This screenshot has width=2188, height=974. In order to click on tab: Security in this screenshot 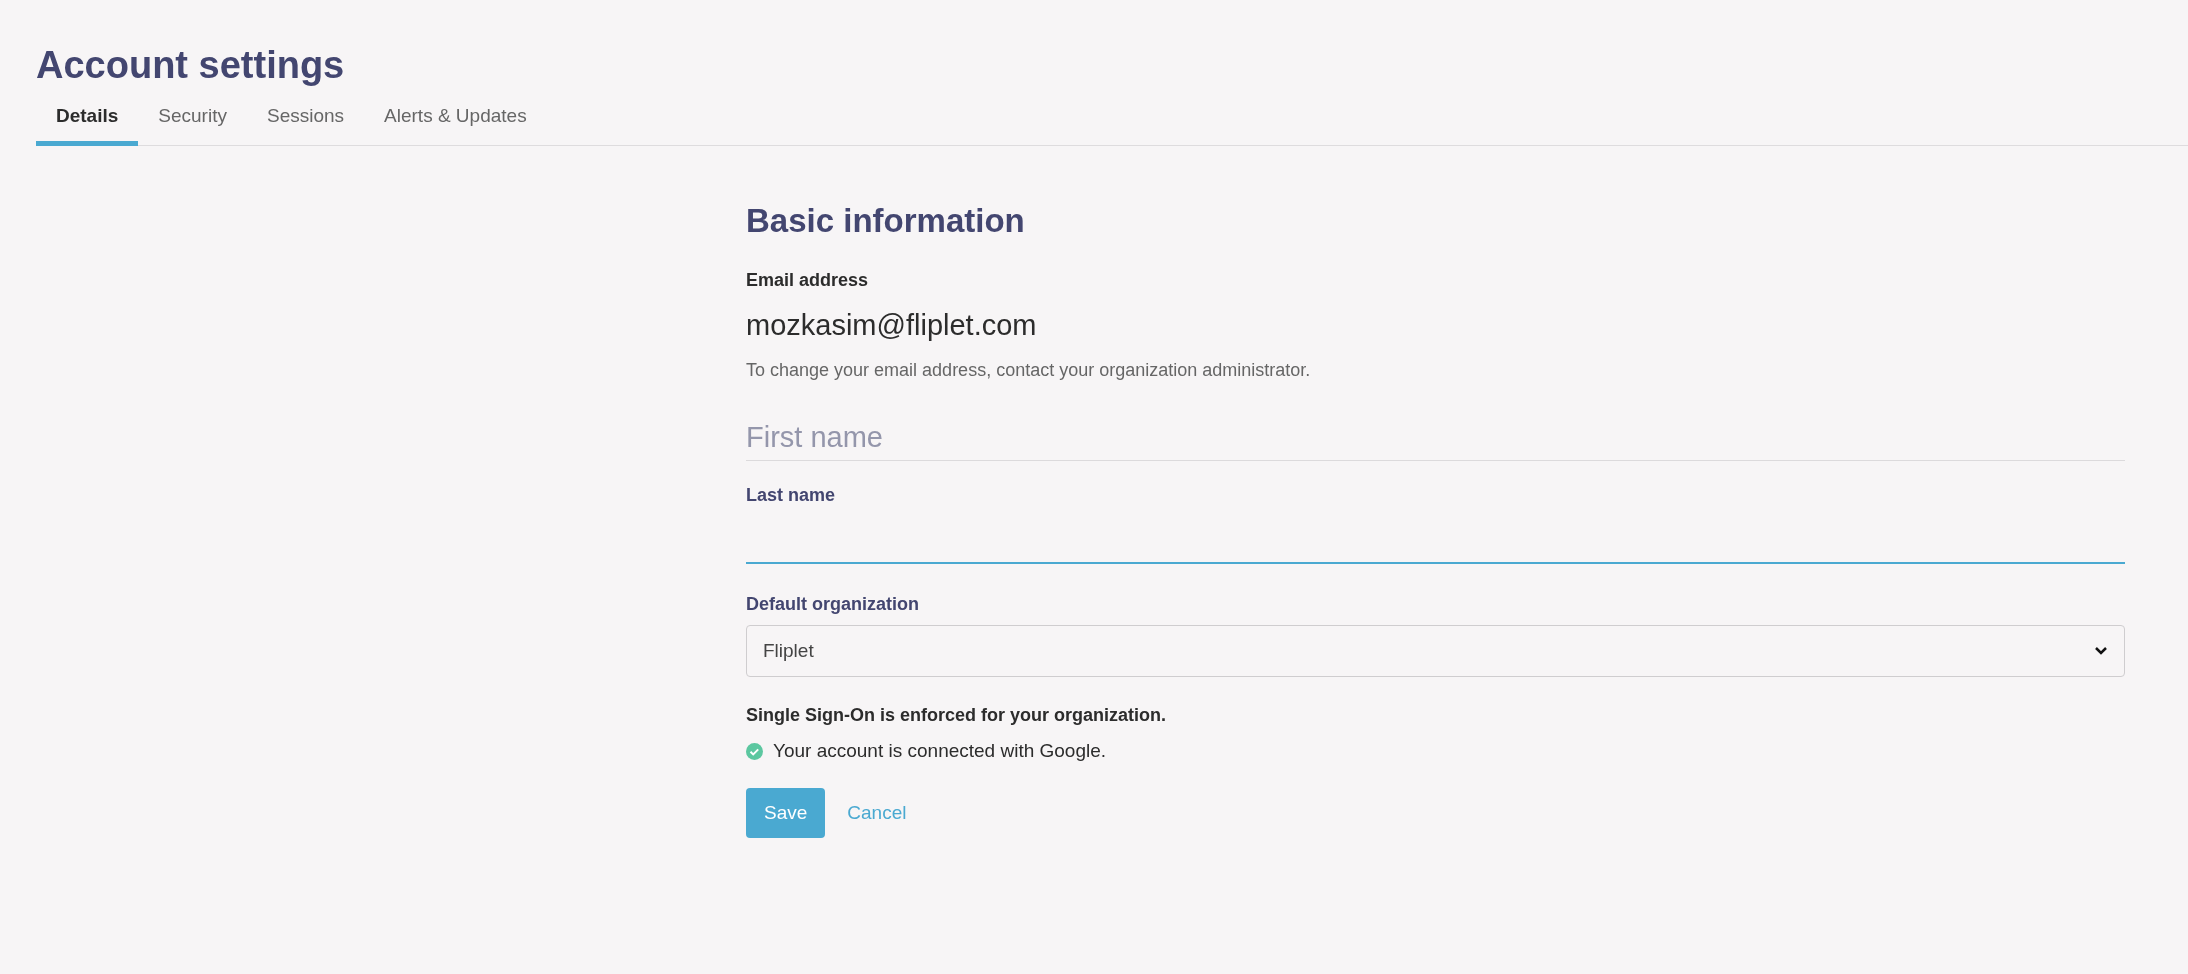, I will do `click(192, 125)`.